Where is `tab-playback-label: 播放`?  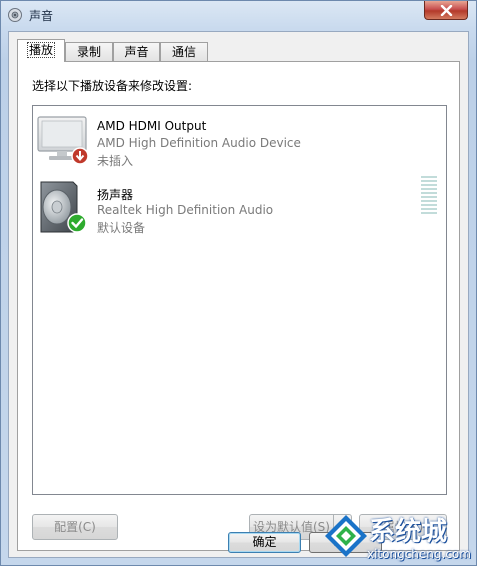
tab-playback-label: 播放 is located at coordinates (40, 50).